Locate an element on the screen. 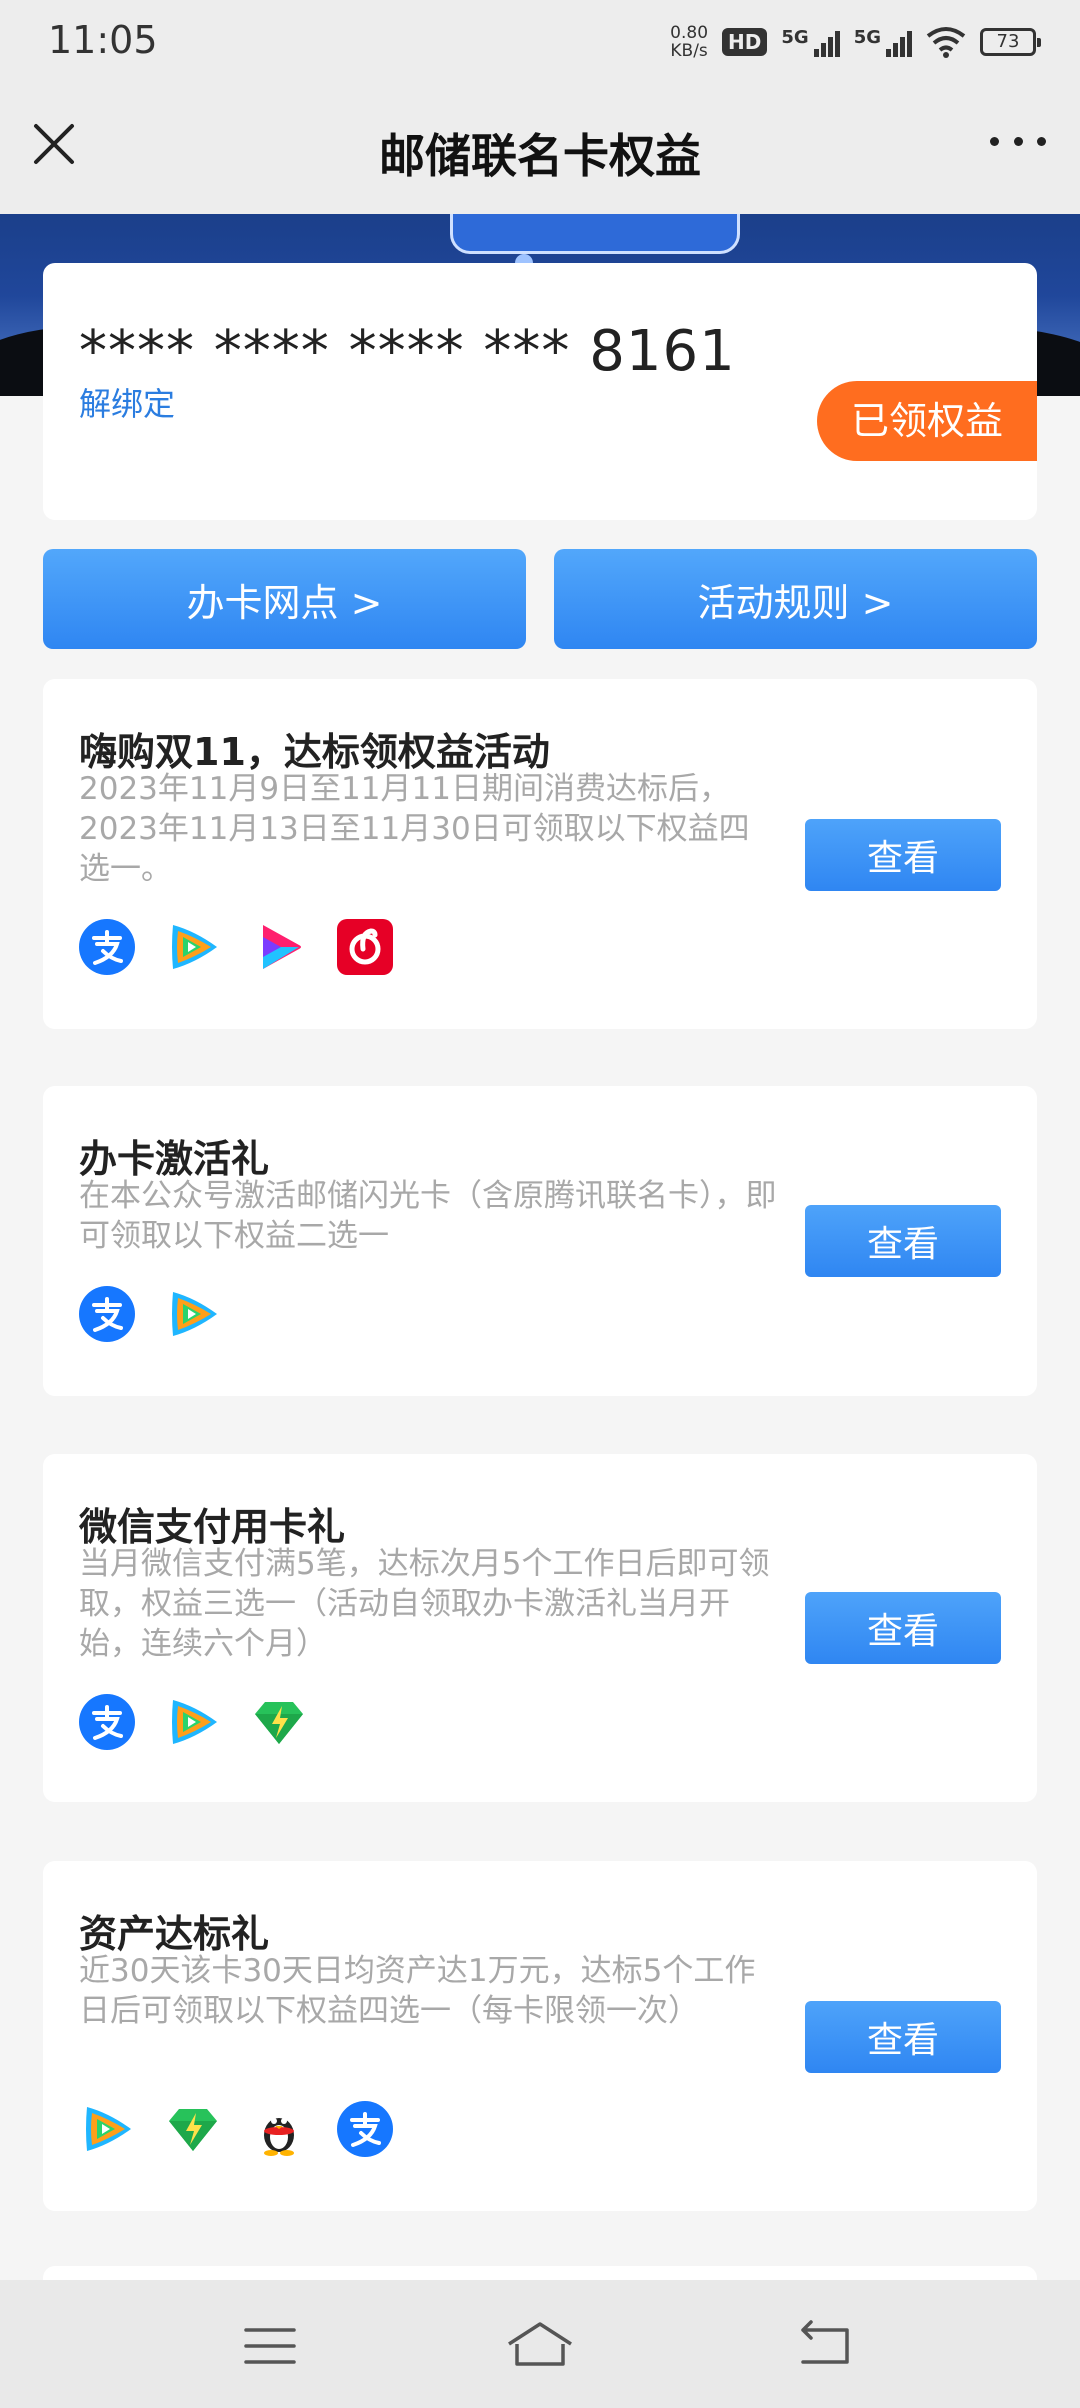 Image resolution: width=1080 pixels, height=2408 pixels. more-icon is located at coordinates (1018, 141).